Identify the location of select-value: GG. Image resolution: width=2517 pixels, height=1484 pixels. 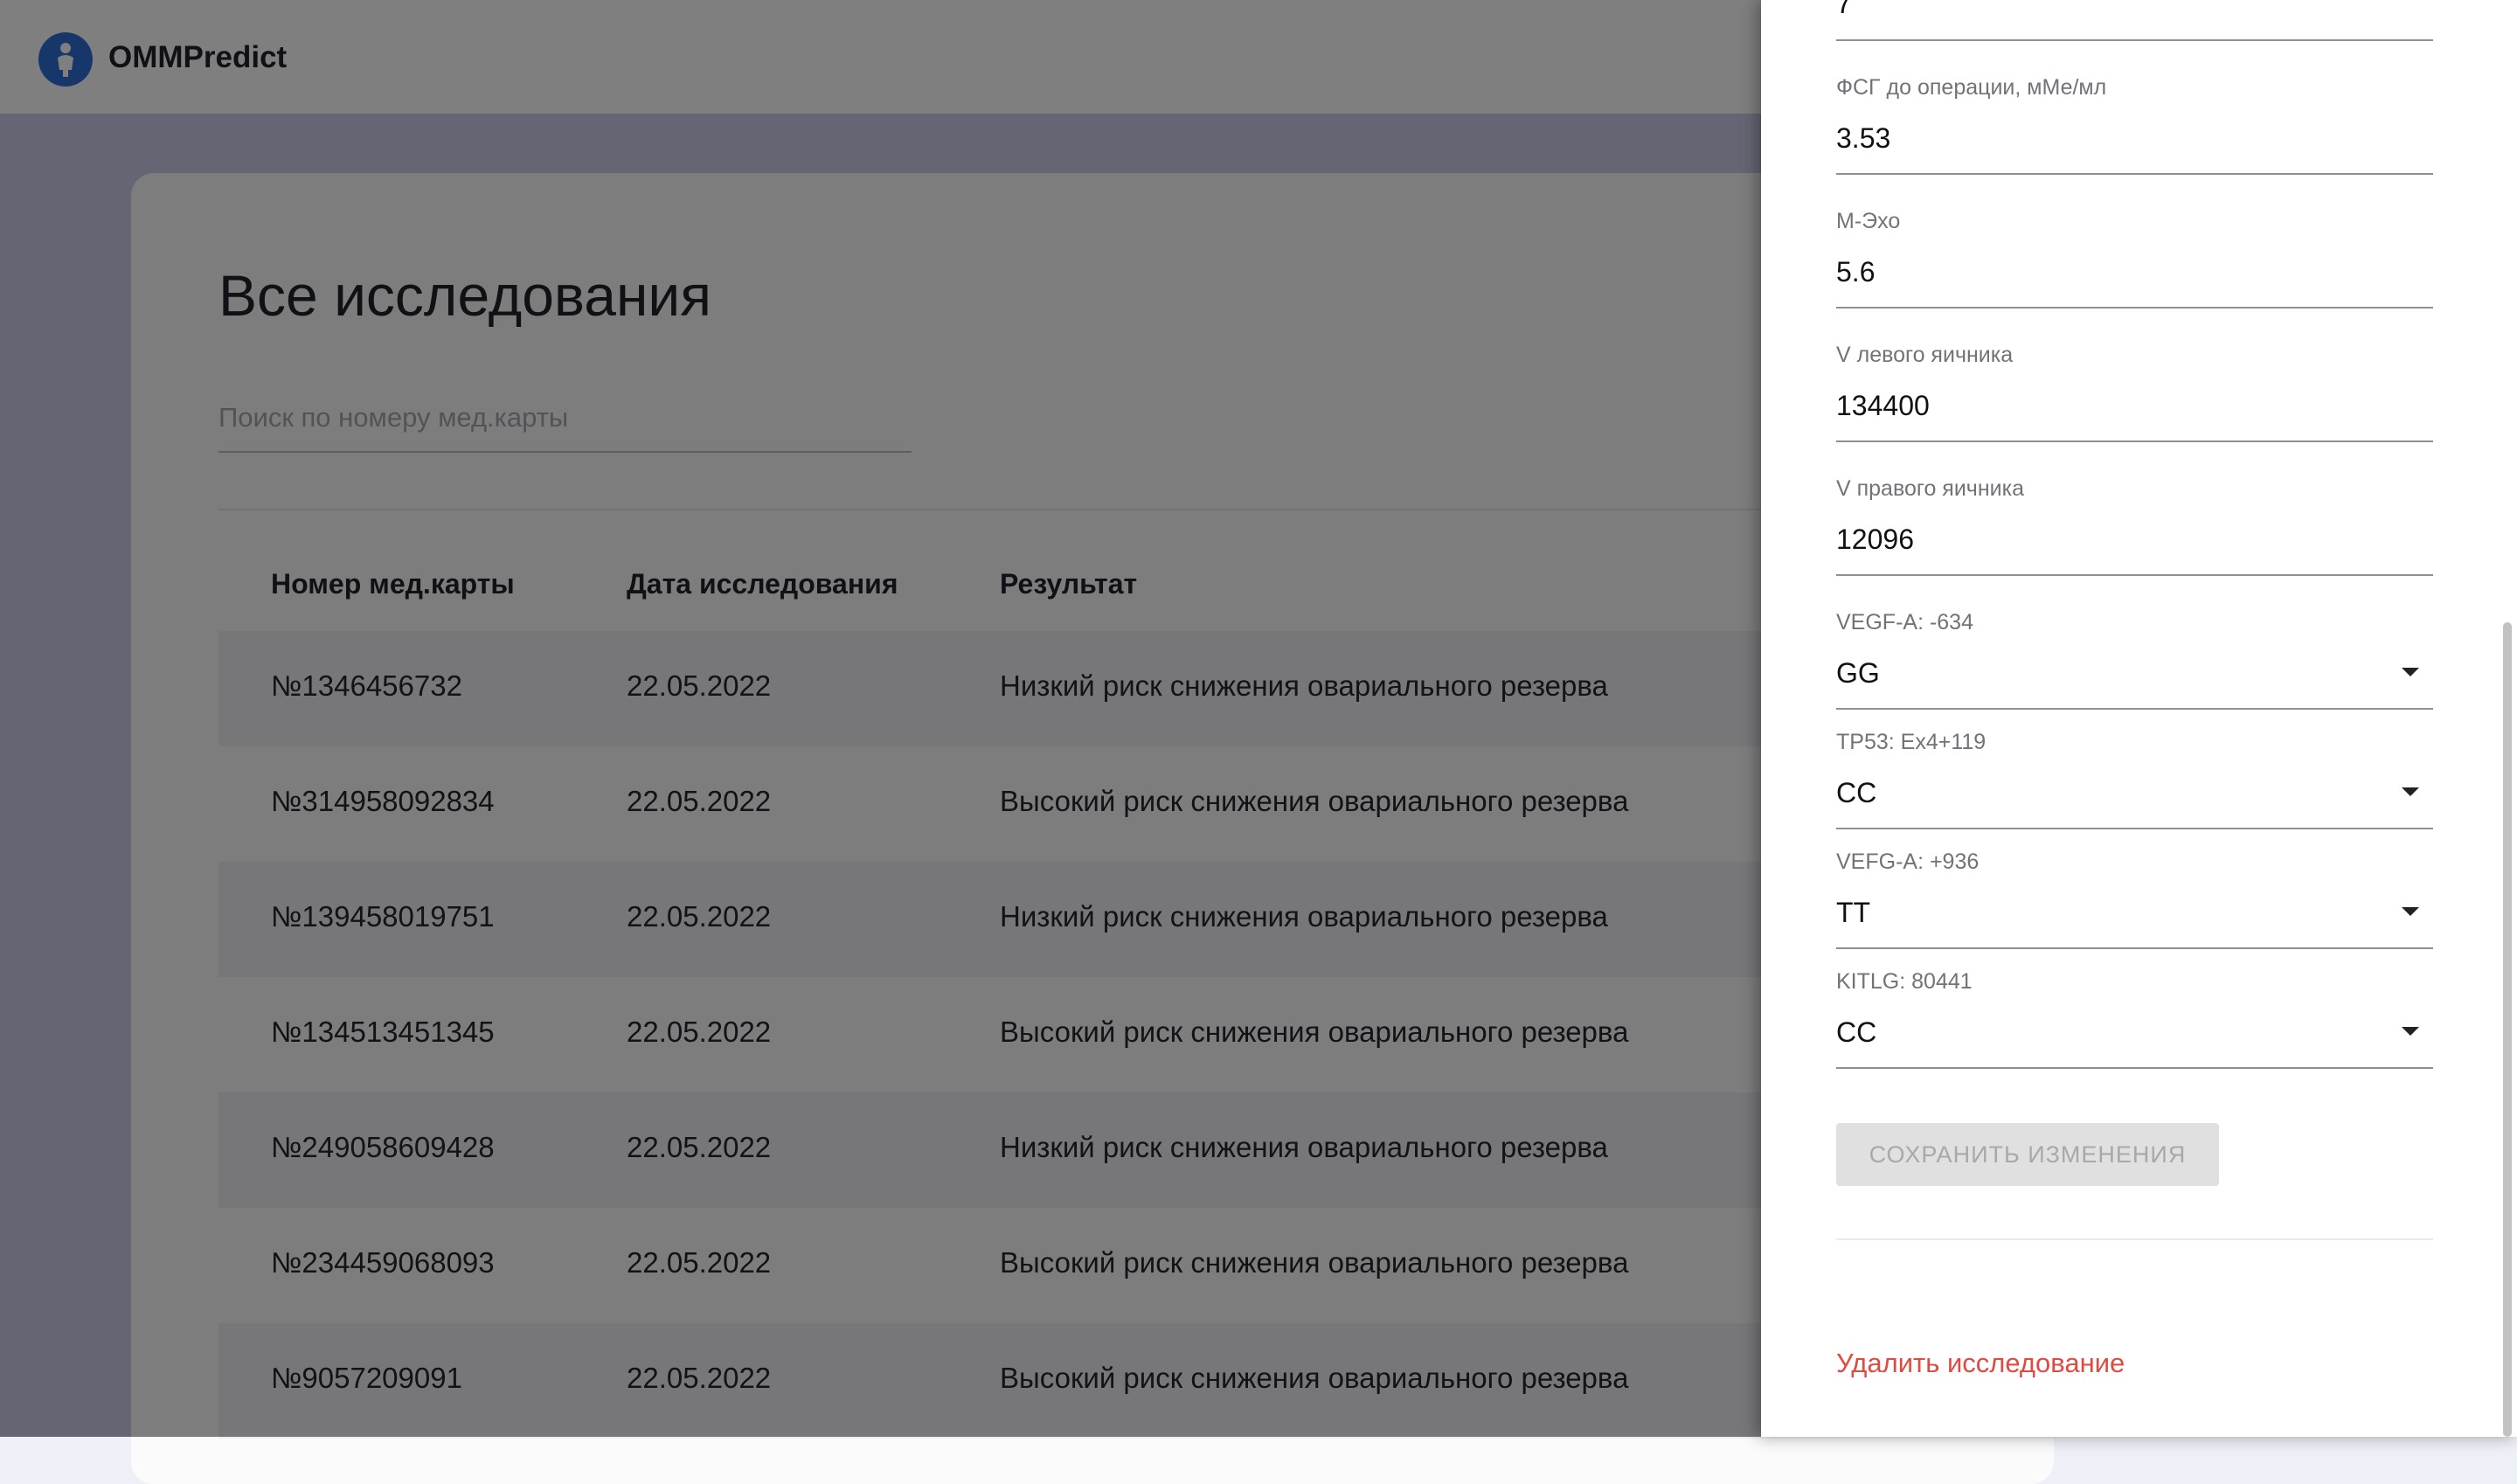
(1858, 673).